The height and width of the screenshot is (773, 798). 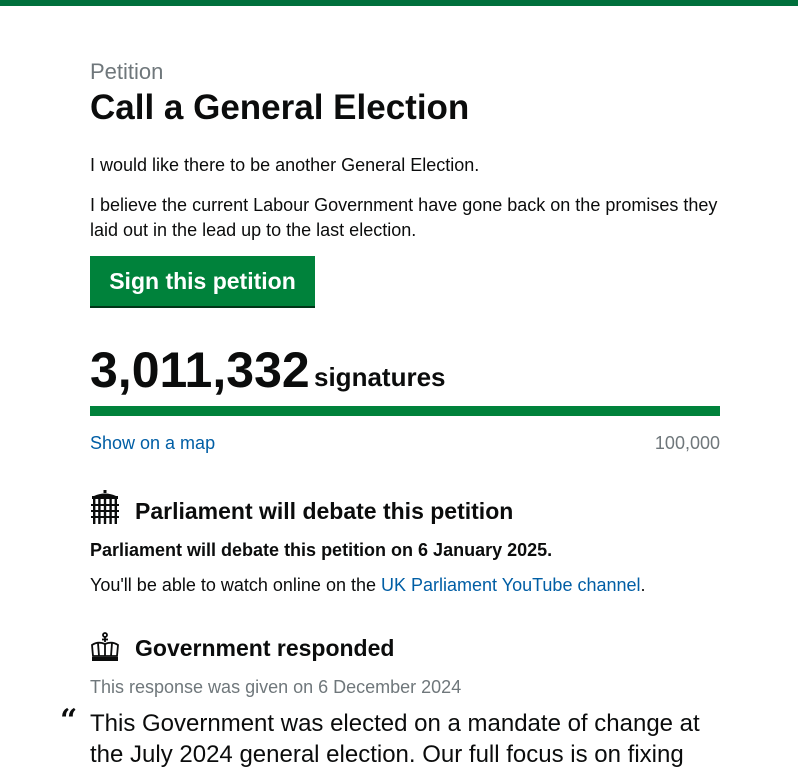 I want to click on sign-petition-button: Sign this petition, so click(x=202, y=281).